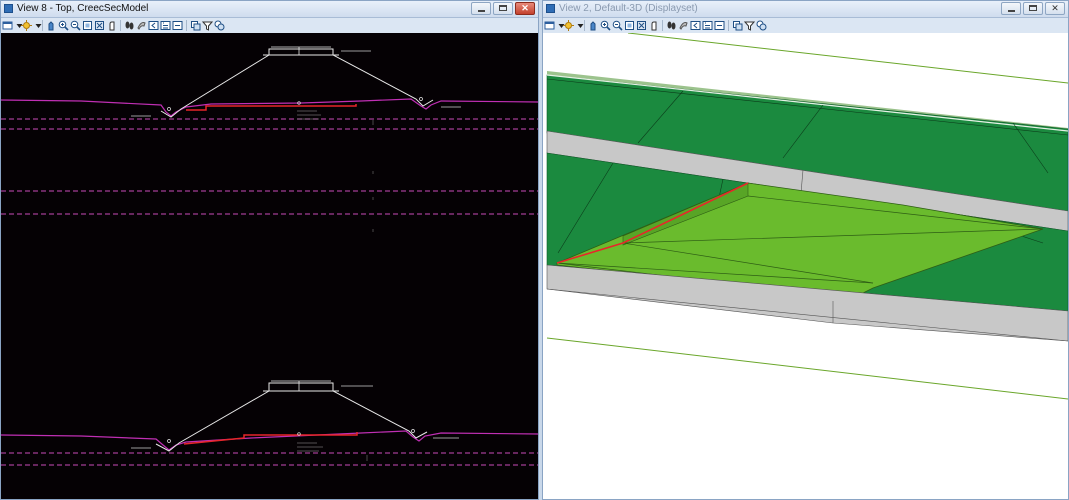  What do you see at coordinates (83, 8) in the screenshot?
I see `view-8-title: View 8 - Top, CreecSecModel` at bounding box center [83, 8].